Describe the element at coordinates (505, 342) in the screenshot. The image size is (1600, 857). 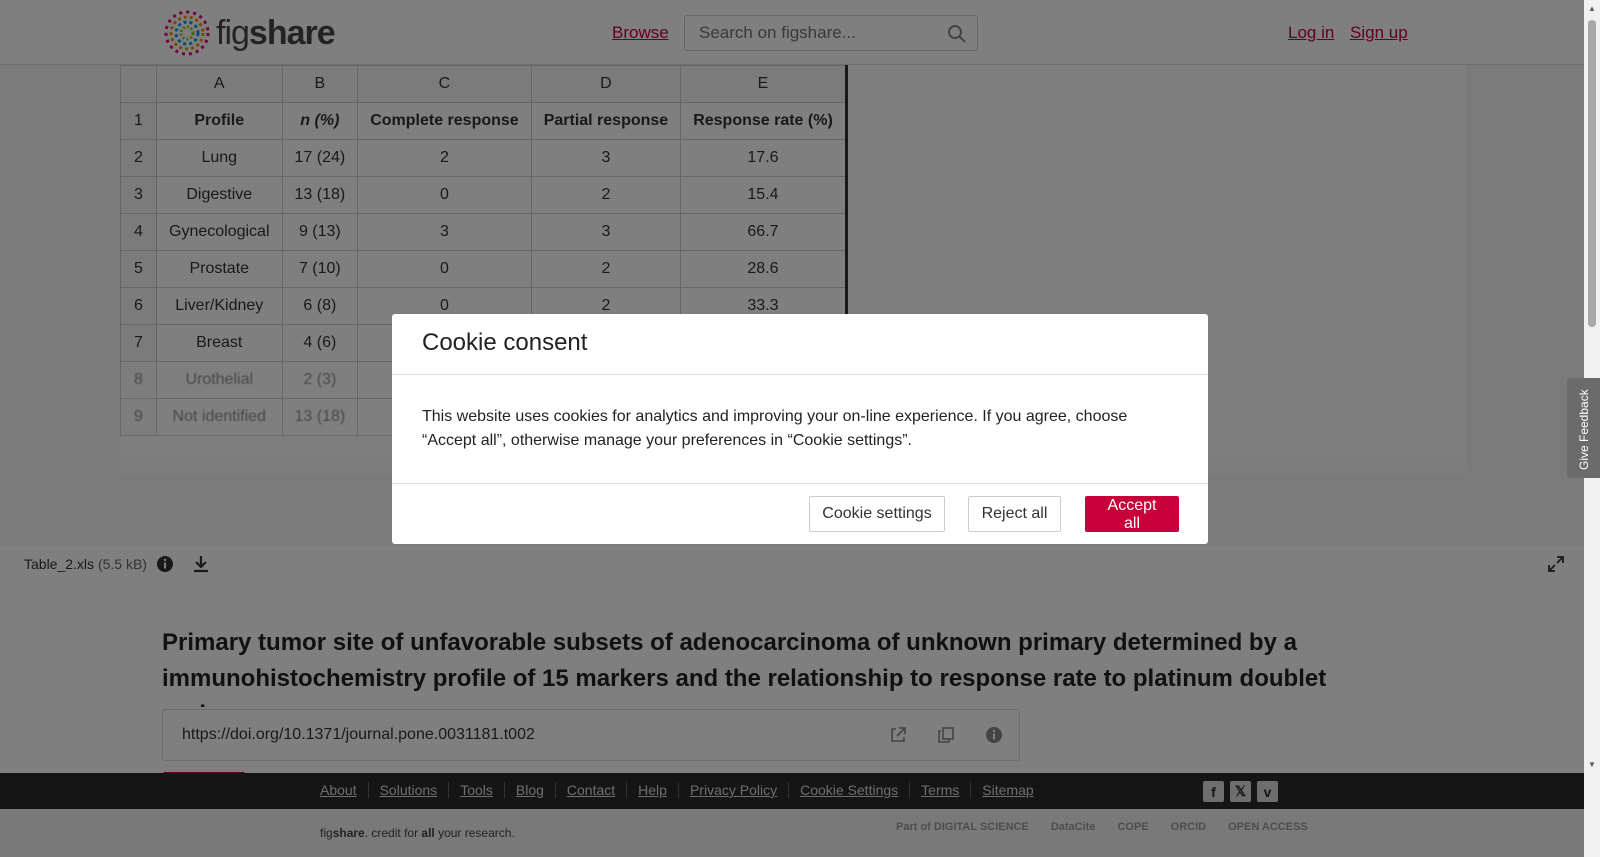
I see `modal-title: Cookie consent` at that location.